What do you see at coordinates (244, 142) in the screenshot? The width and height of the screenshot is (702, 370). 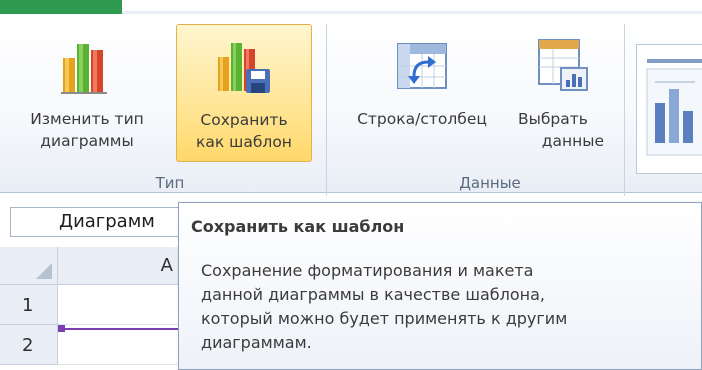 I see `save-as-template-label-2: как шаблон` at bounding box center [244, 142].